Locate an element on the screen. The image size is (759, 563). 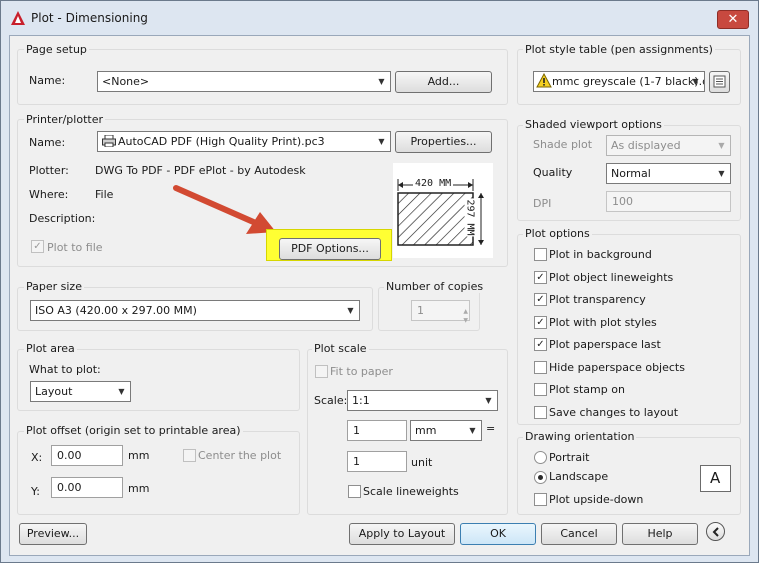
plot-area-label: Plot area is located at coordinates (50, 348).